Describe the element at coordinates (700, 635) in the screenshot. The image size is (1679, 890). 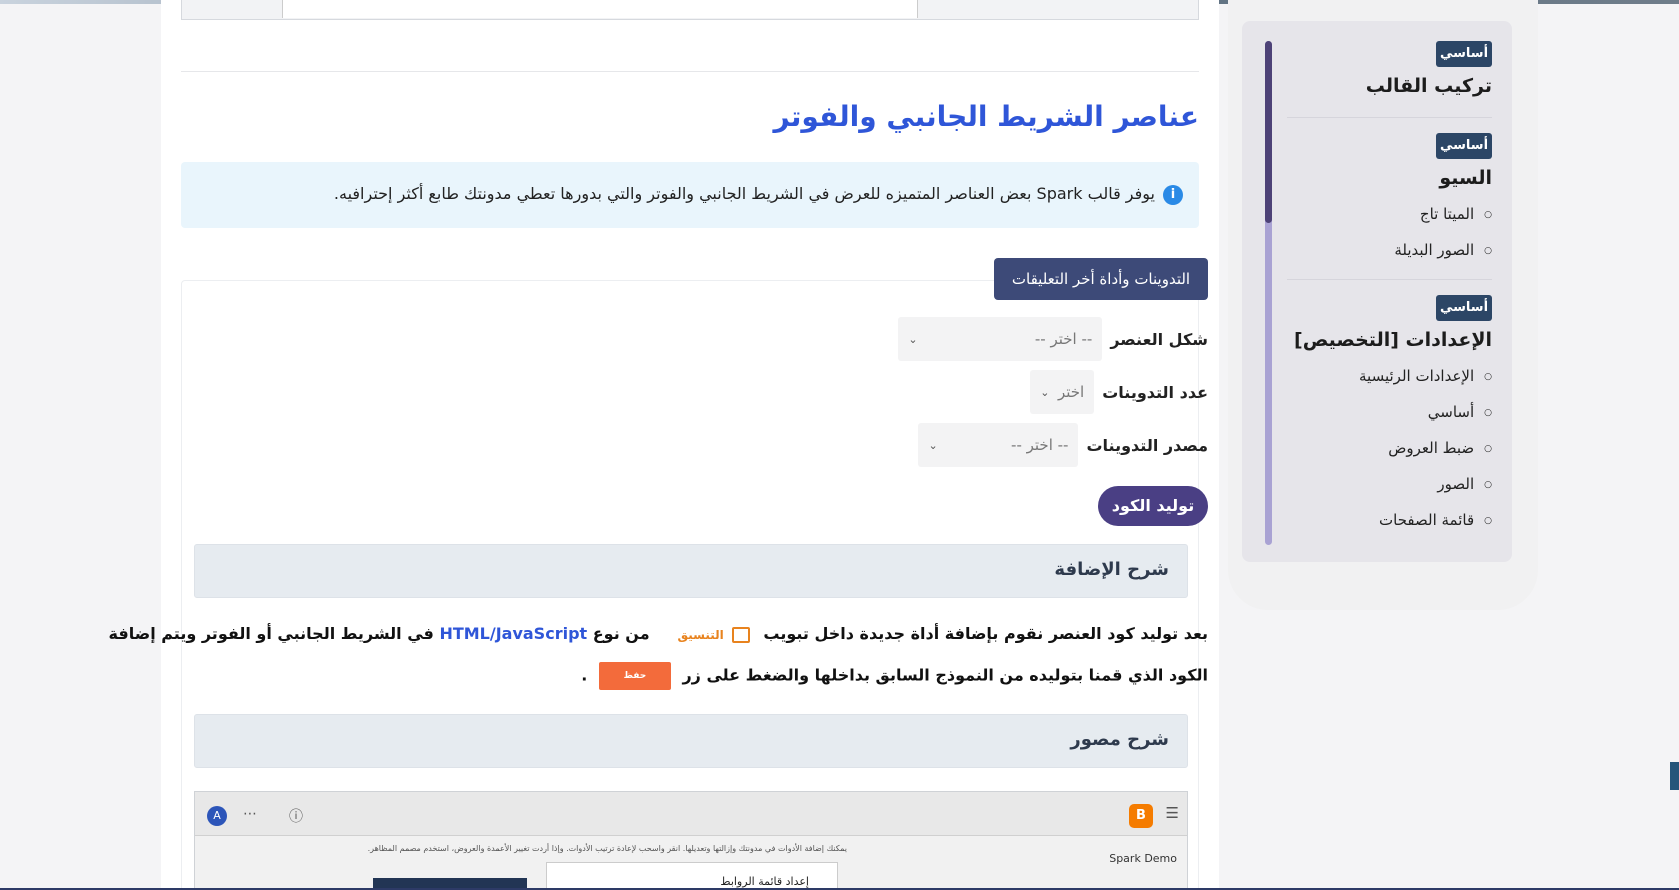
I see `layout-tab-label: التنسيق` at that location.